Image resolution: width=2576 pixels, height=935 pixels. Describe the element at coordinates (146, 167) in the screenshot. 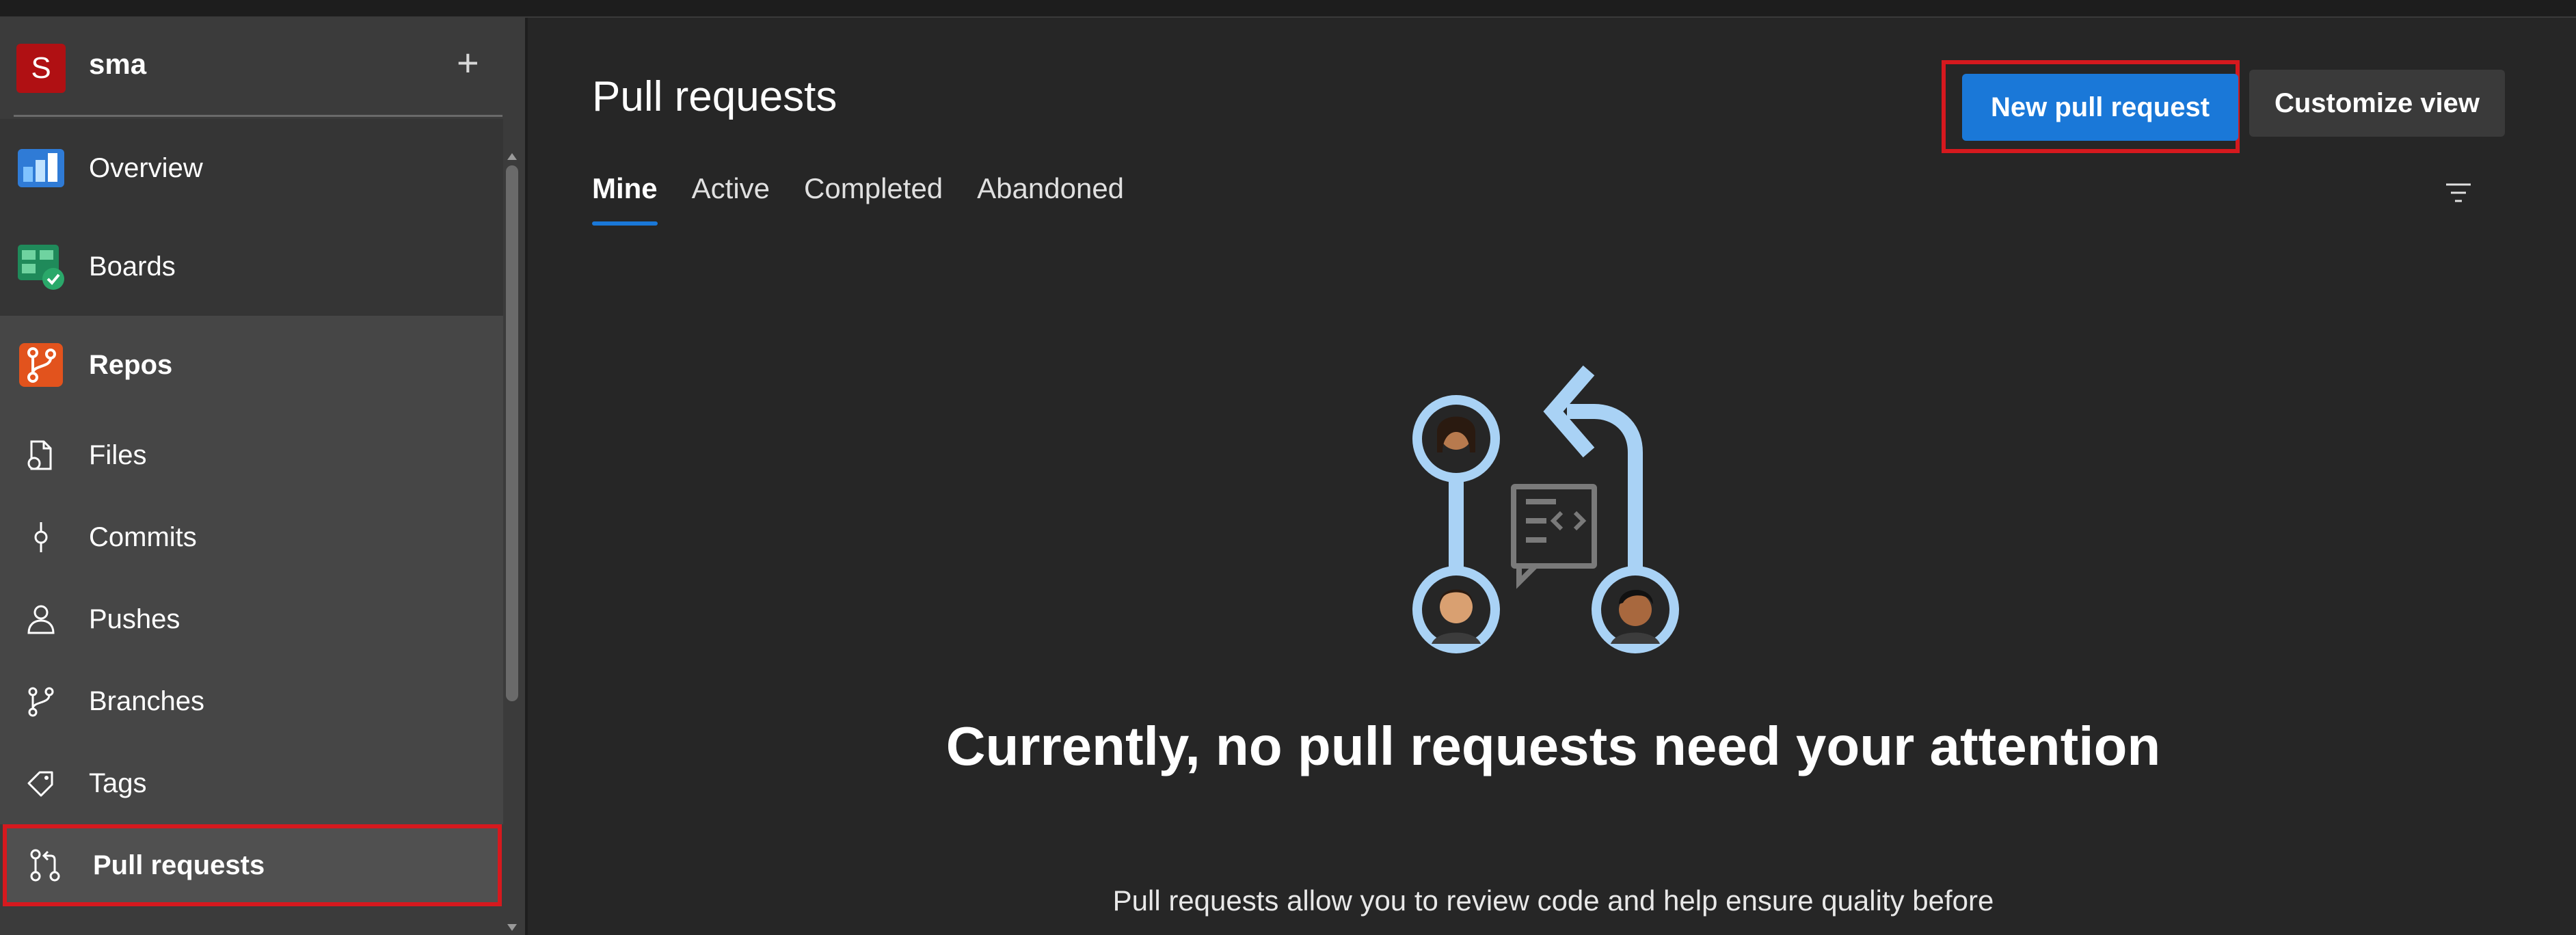

I see `sidebar-item-label: Overview` at that location.